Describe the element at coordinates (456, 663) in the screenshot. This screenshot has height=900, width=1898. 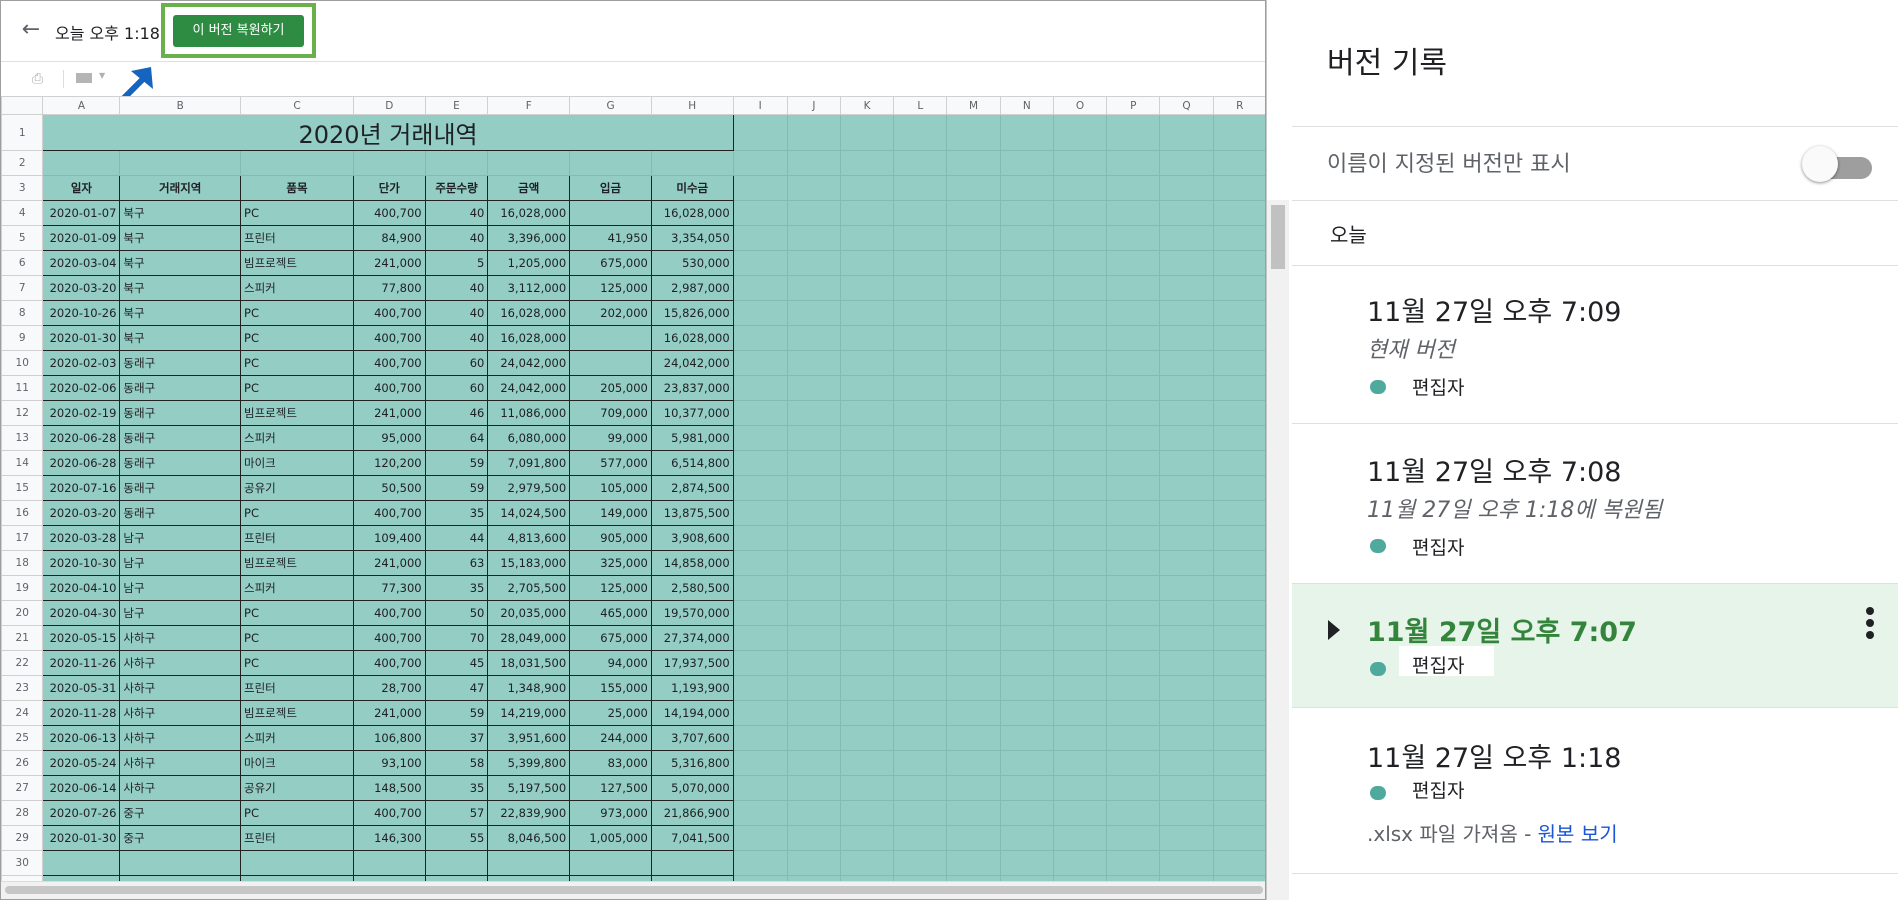
I see `data-cell: 45` at that location.